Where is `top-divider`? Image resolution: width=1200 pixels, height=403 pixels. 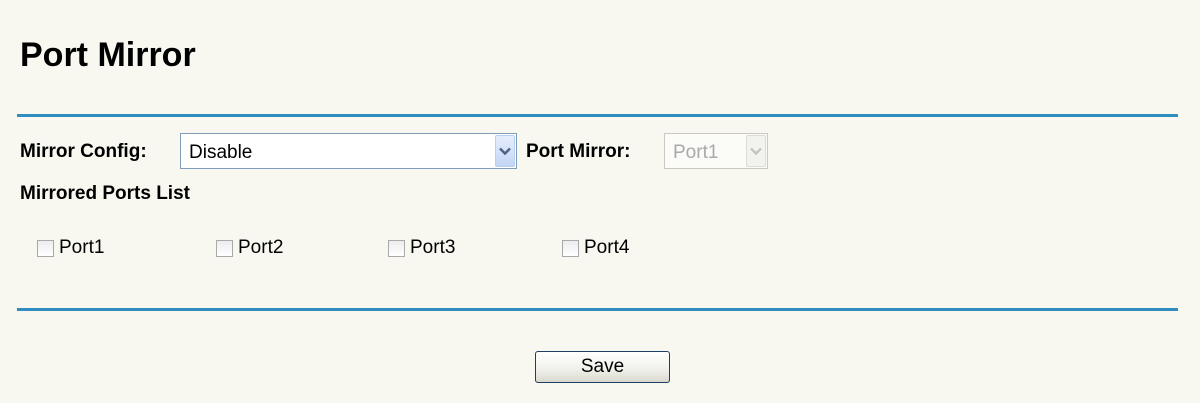 top-divider is located at coordinates (597, 115).